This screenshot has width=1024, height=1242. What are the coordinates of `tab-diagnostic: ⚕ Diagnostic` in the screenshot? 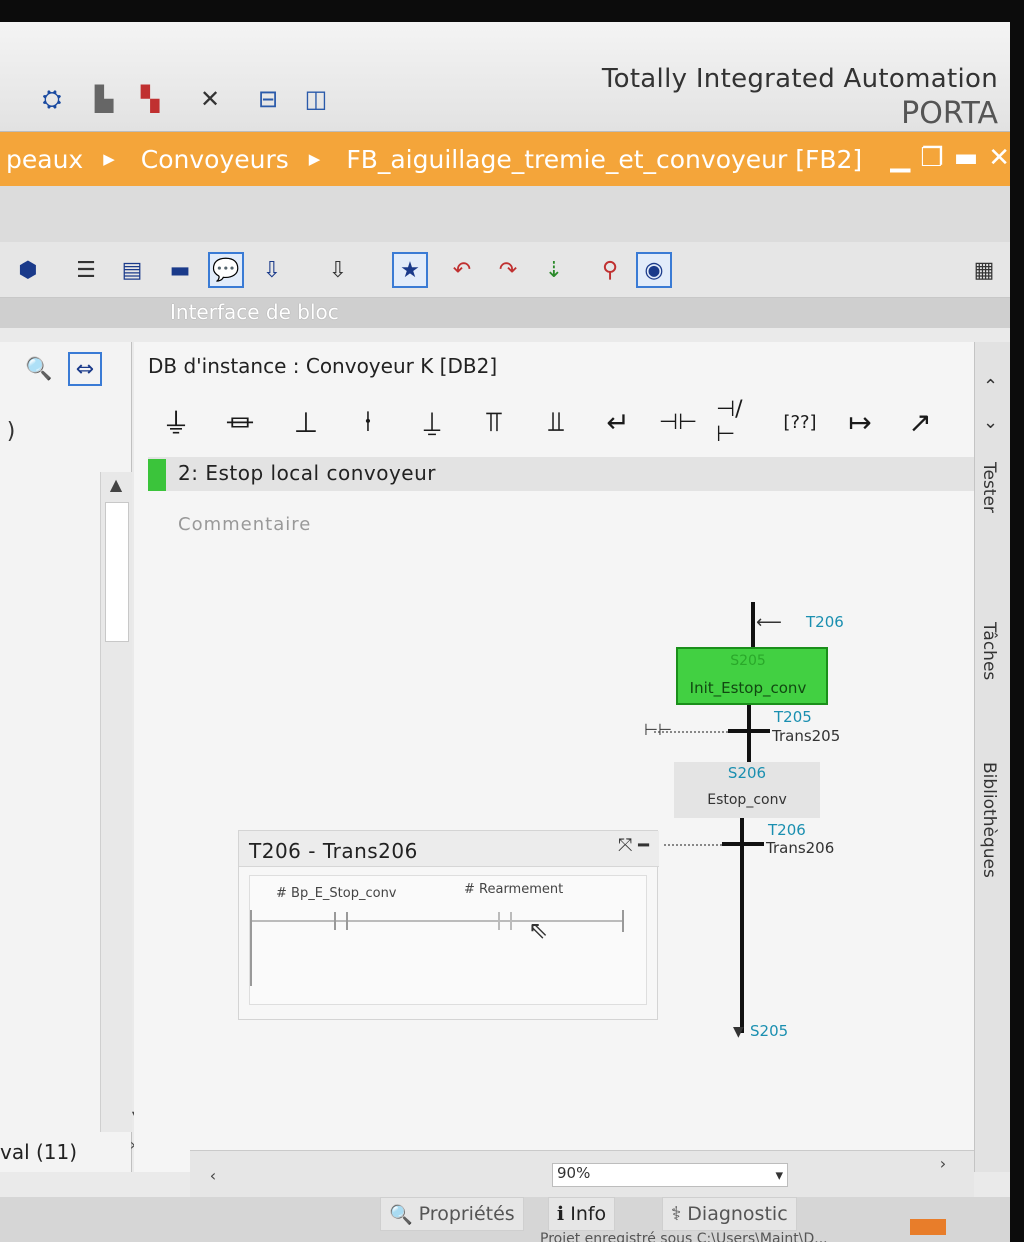 It's located at (729, 1214).